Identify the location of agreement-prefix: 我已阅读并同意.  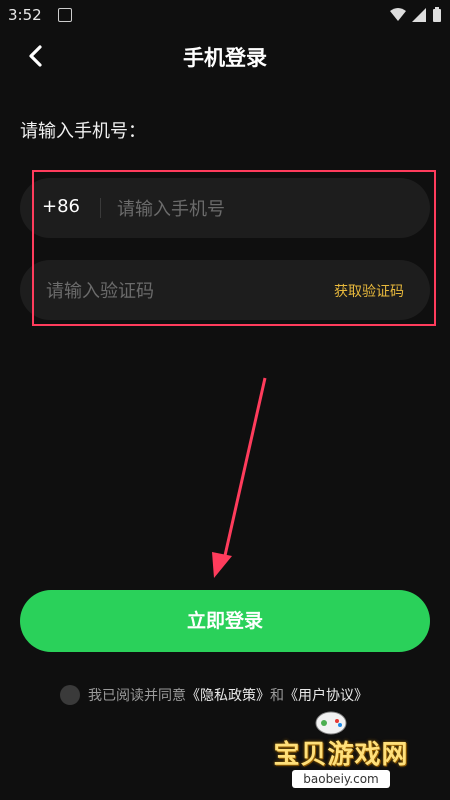
(137, 696).